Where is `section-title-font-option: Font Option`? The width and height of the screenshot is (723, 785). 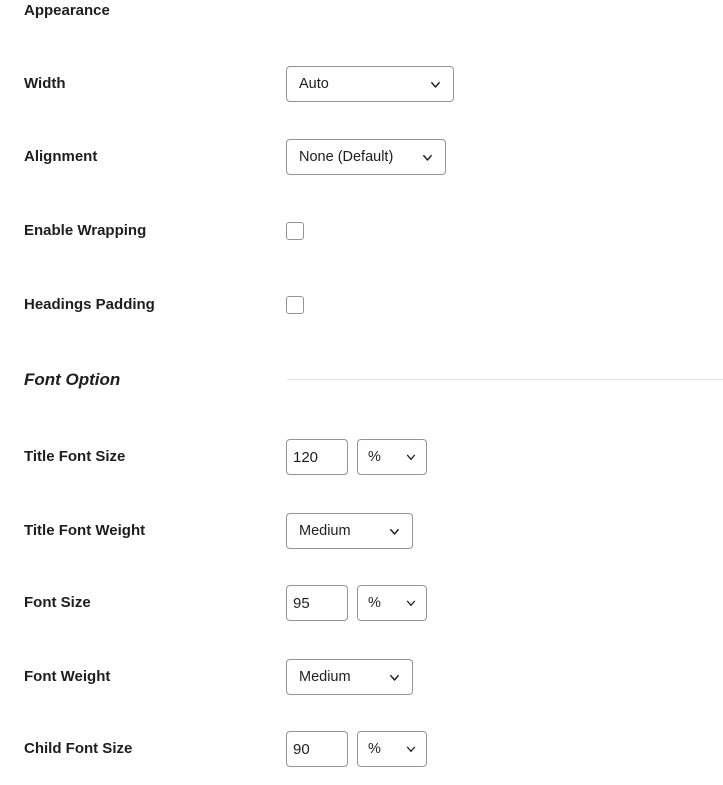 section-title-font-option: Font Option is located at coordinates (72, 379).